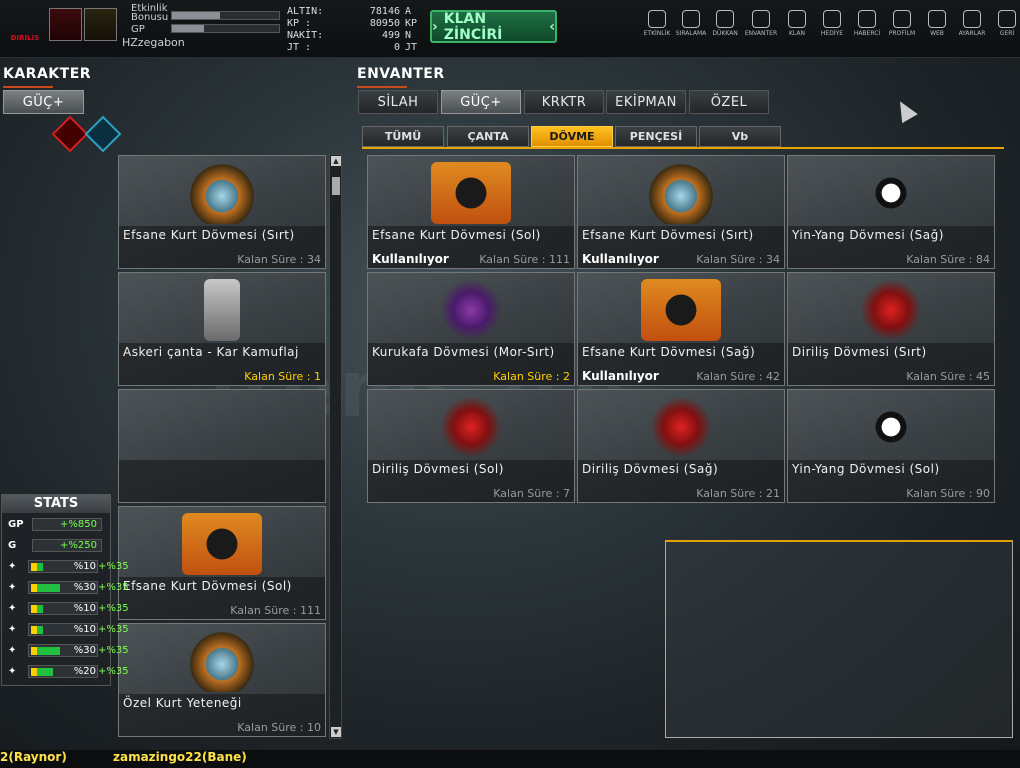  What do you see at coordinates (493, 26) in the screenshot?
I see `klan-zinciri-button: › KLAN ZİNCİRİ ‹` at bounding box center [493, 26].